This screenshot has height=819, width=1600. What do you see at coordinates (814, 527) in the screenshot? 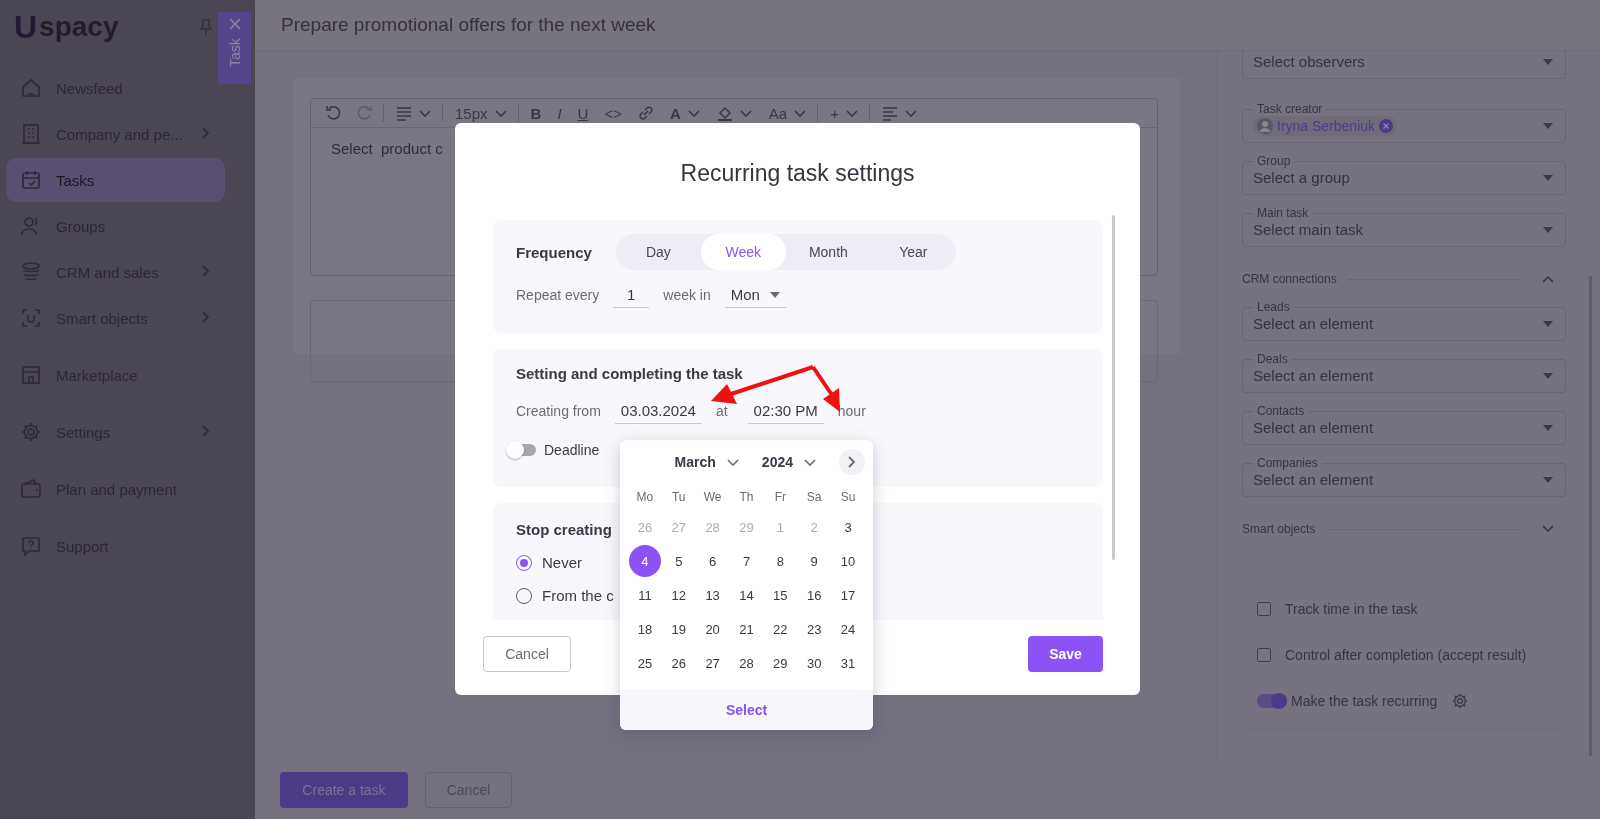
I see `calendar-day: 2` at bounding box center [814, 527].